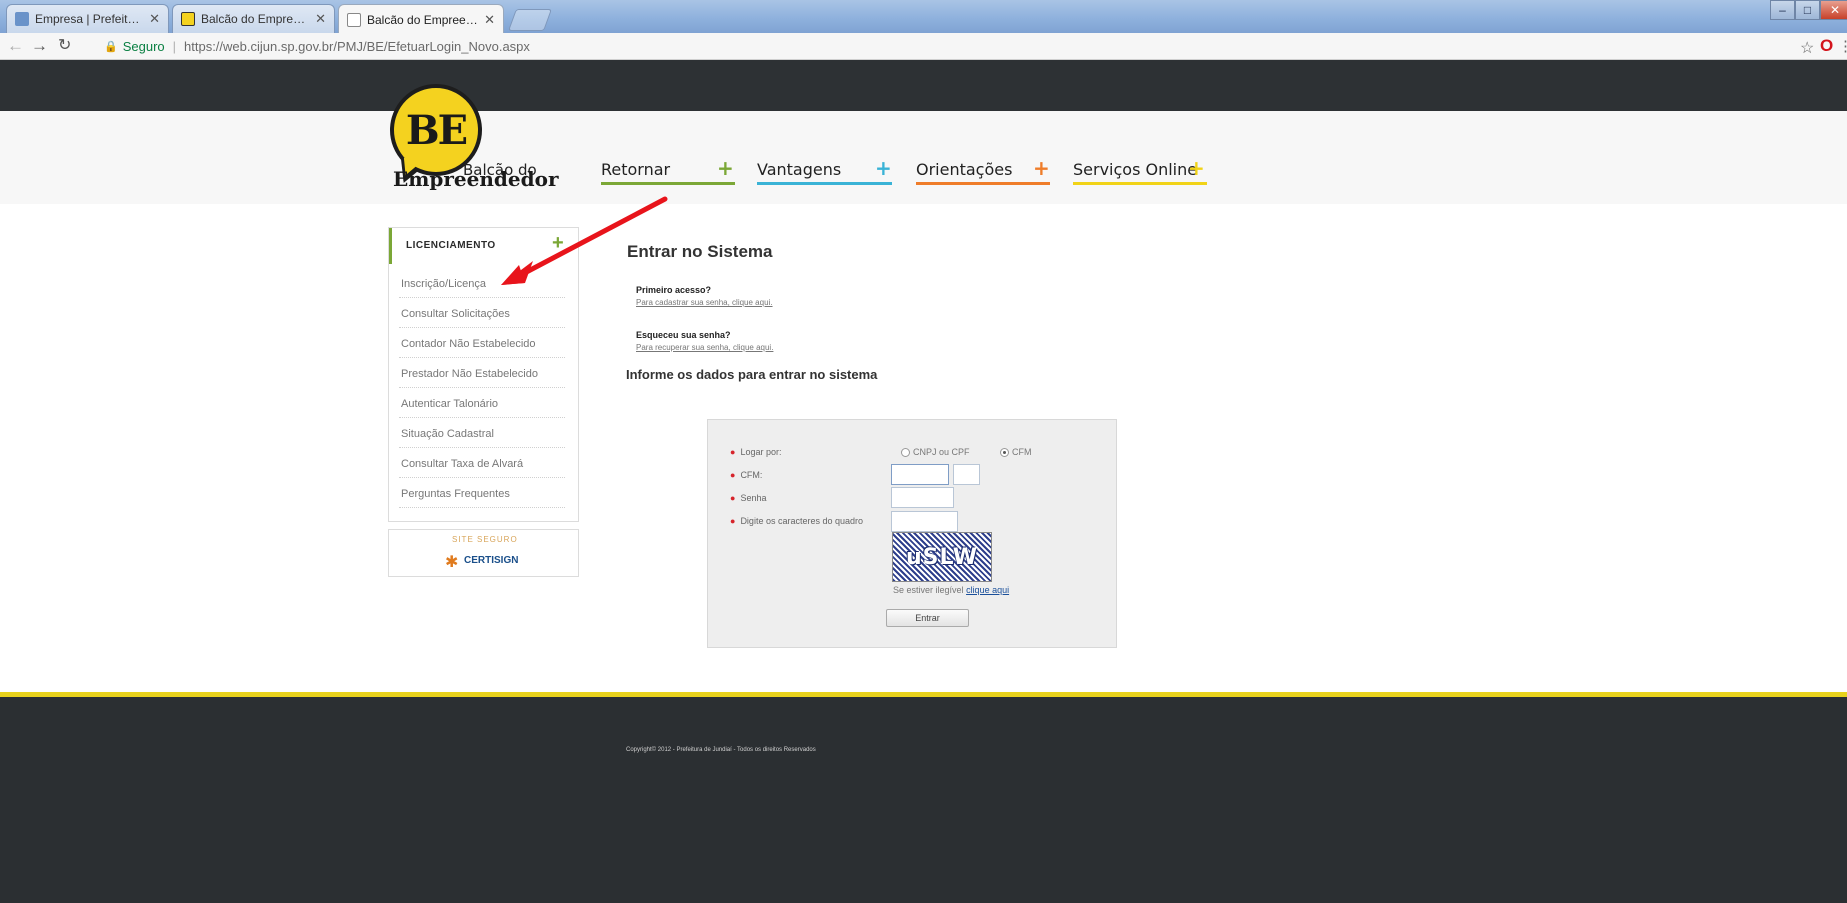  Describe the element at coordinates (1842, 46) in the screenshot. I see `menu-icon: ⋮` at that location.